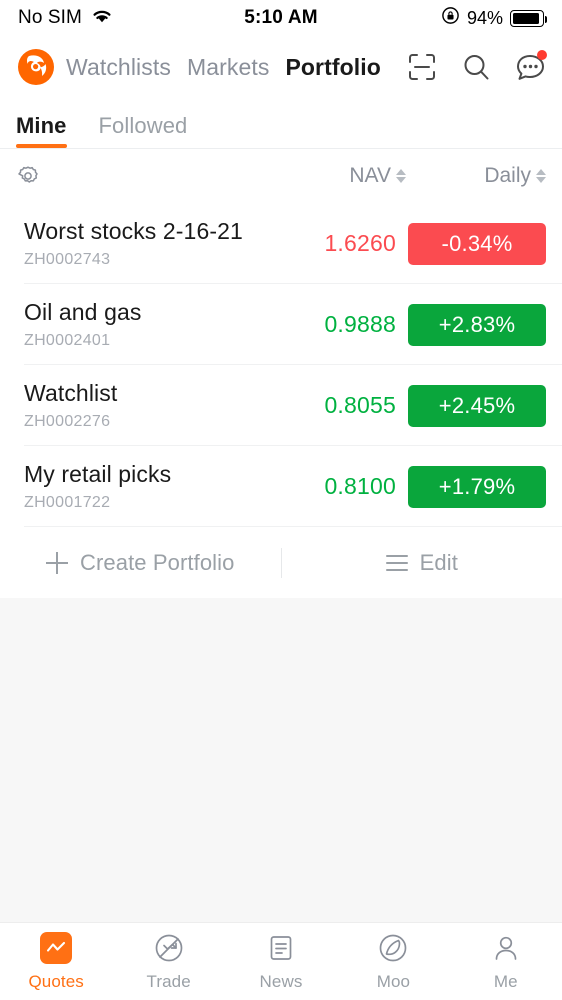 The image size is (562, 1000). I want to click on gear-icon, so click(28, 176).